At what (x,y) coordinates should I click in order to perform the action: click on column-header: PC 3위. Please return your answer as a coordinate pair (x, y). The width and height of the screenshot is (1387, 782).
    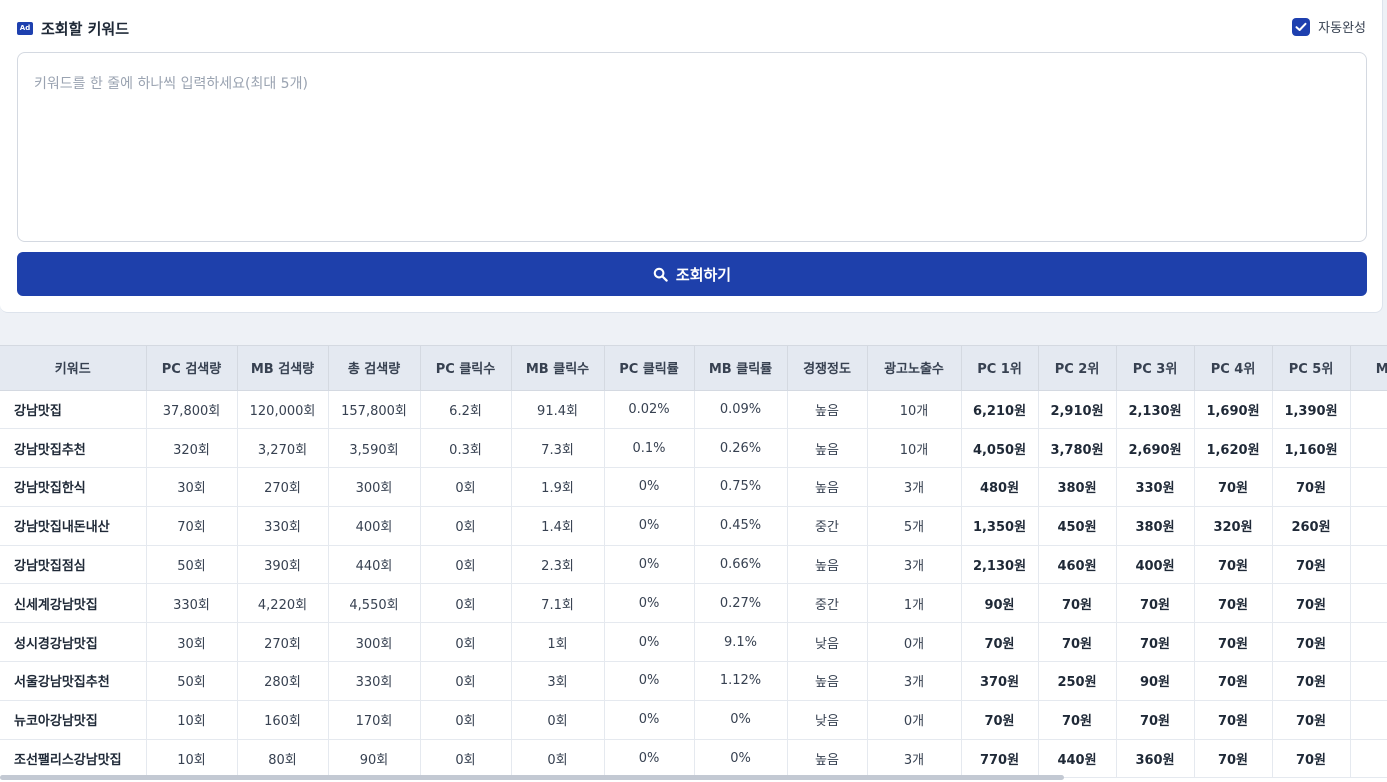
    Looking at the image, I should click on (1155, 368).